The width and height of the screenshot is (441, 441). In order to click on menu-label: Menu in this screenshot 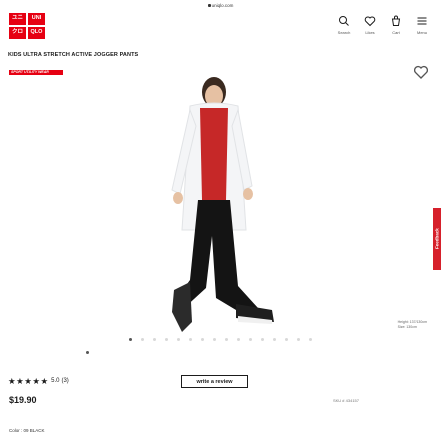, I will do `click(421, 32)`.